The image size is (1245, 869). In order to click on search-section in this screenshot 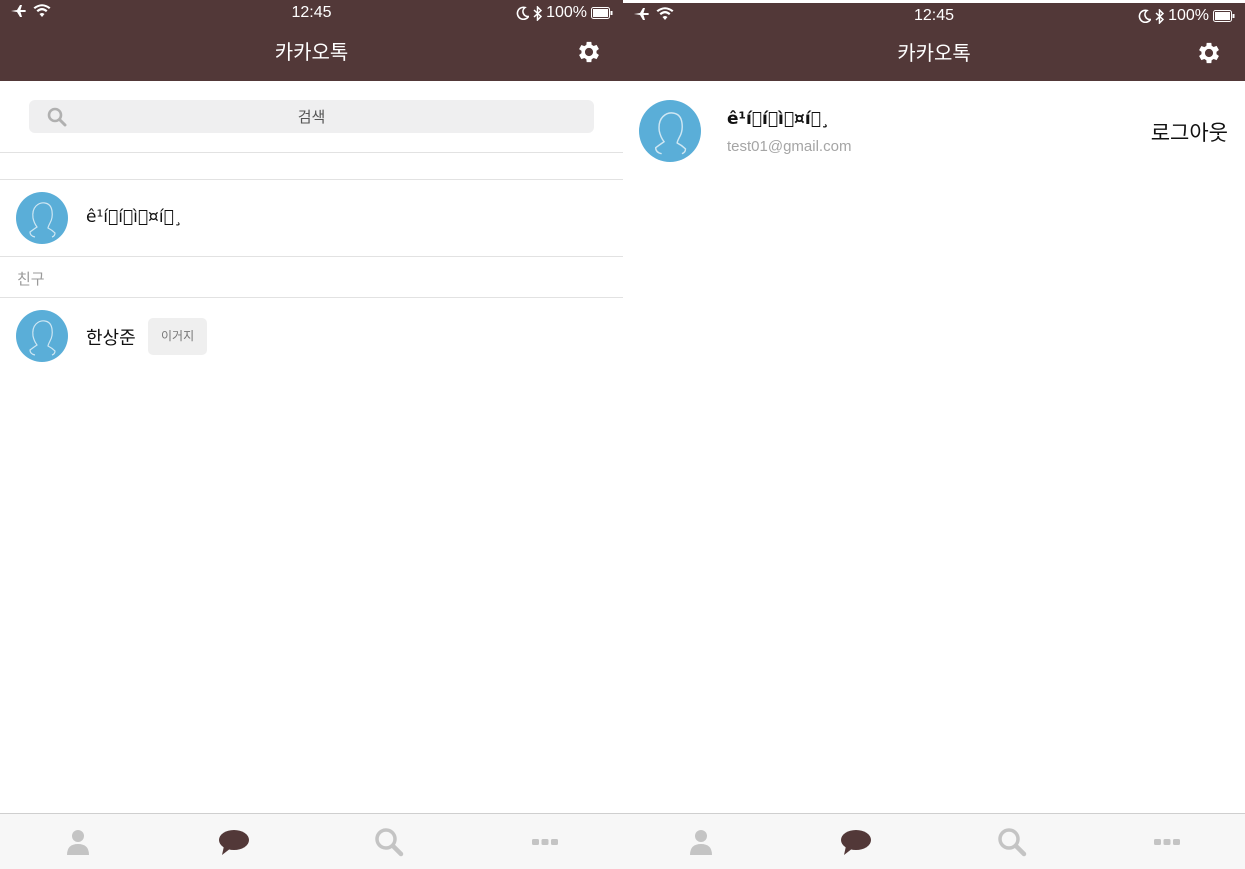, I will do `click(311, 117)`.